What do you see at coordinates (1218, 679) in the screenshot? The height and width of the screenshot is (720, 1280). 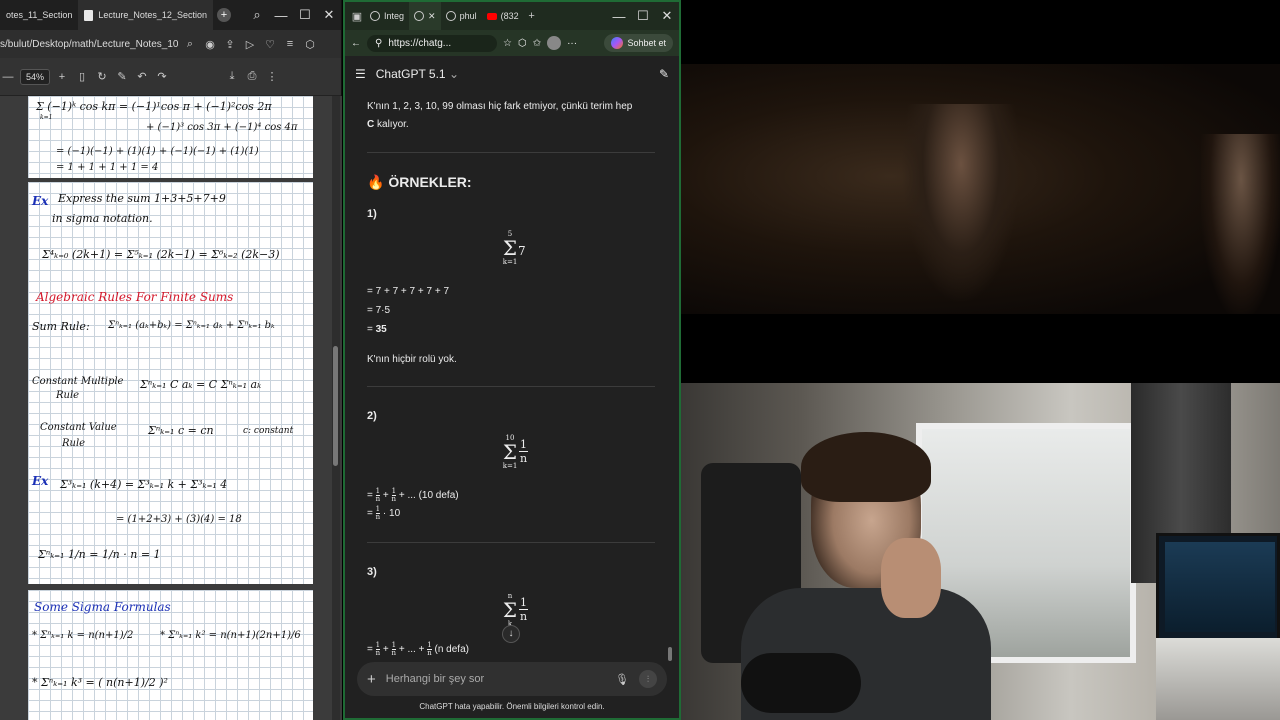 I see `webcam-pip-preview` at bounding box center [1218, 679].